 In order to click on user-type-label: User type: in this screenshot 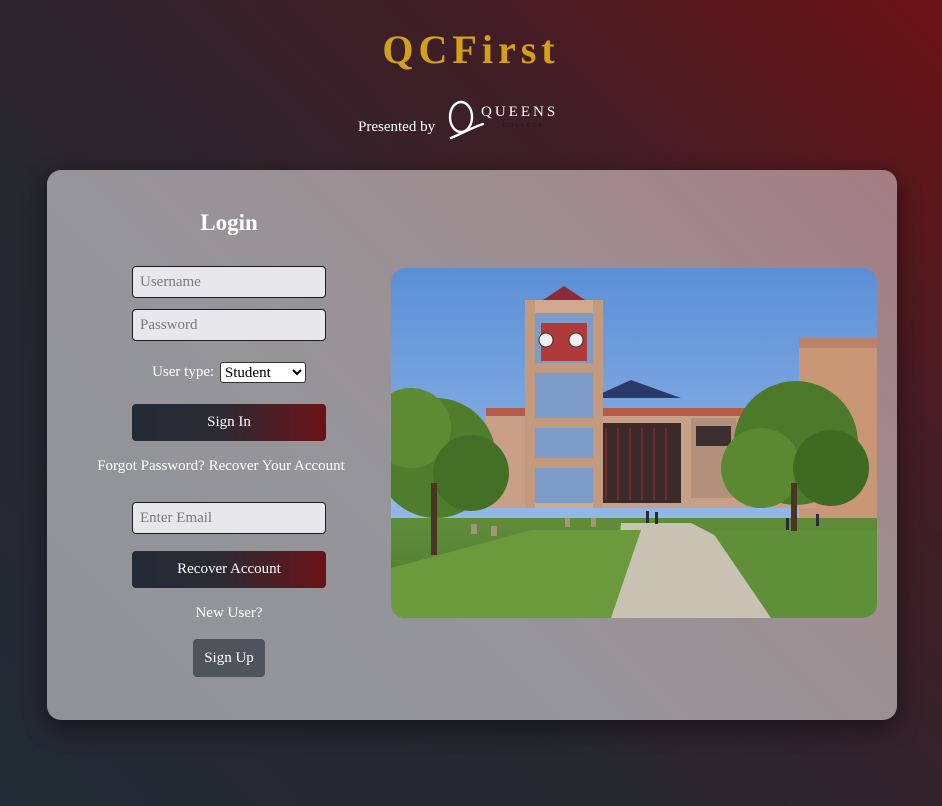, I will do `click(183, 371)`.